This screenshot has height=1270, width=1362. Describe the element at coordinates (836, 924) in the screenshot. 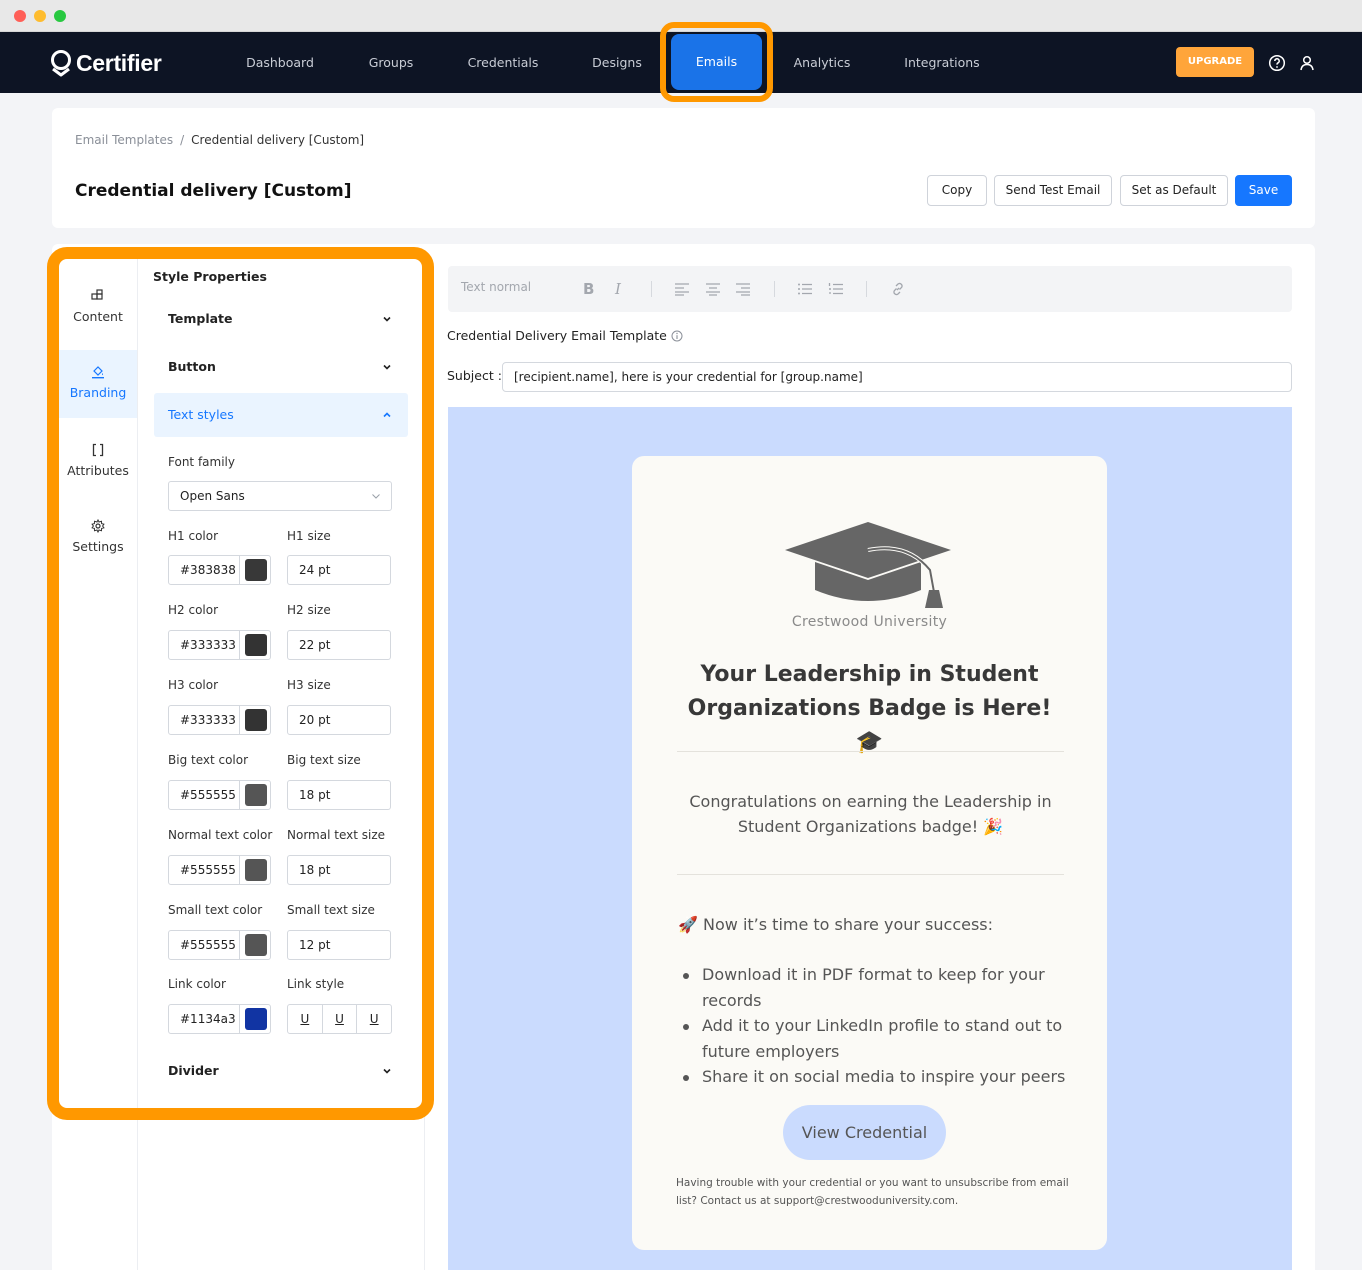

I see `email-share-intro: 🚀 Now it’s time to share your success:` at that location.